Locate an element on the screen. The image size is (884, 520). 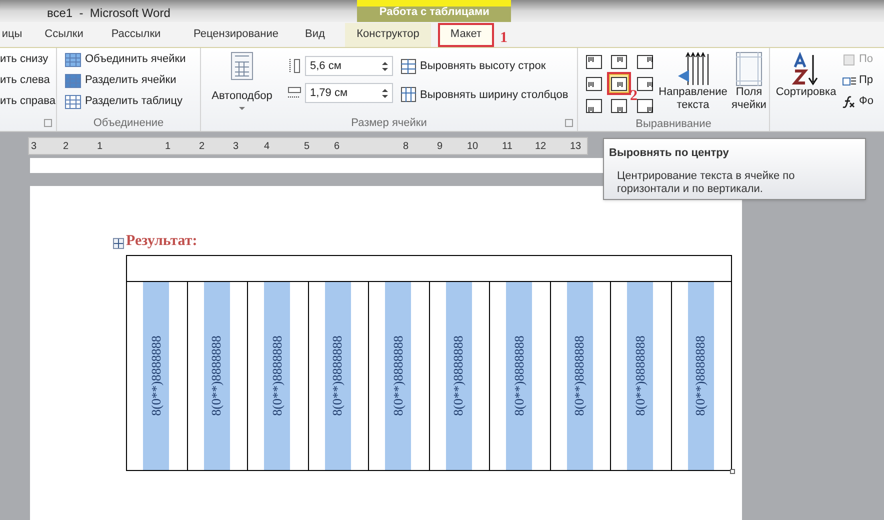
ribbon-tab: Конструктор is located at coordinates (388, 34).